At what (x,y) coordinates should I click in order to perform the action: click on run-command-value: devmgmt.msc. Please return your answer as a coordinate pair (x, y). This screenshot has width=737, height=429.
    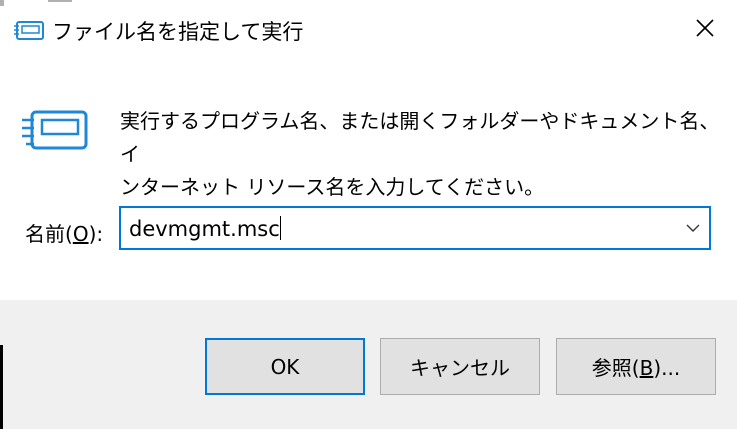
    Looking at the image, I should click on (204, 229).